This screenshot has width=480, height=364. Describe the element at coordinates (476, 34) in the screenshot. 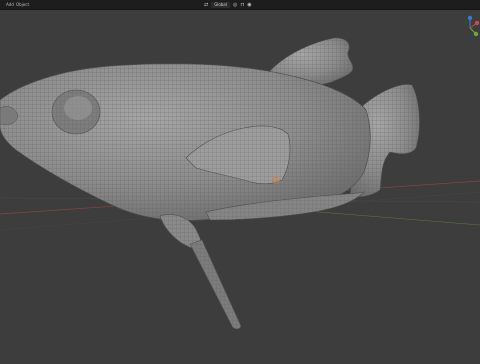

I see `gizmo-y-icon` at that location.